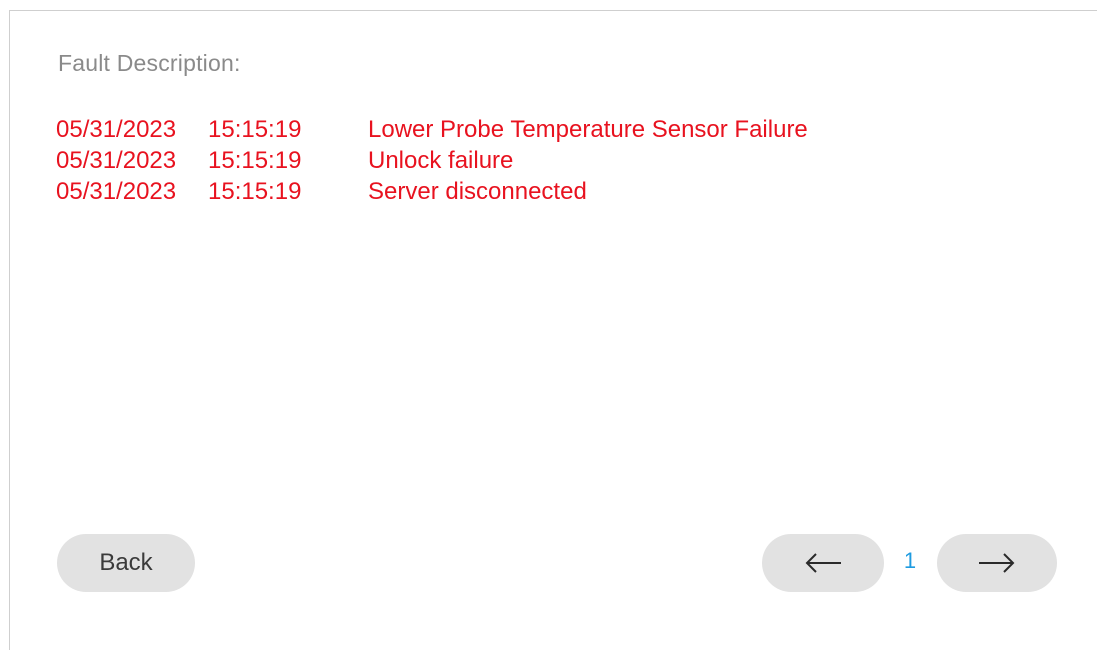 Image resolution: width=1097 pixels, height=650 pixels. Describe the element at coordinates (441, 160) in the screenshot. I see `fault-description: Unlock failure` at that location.